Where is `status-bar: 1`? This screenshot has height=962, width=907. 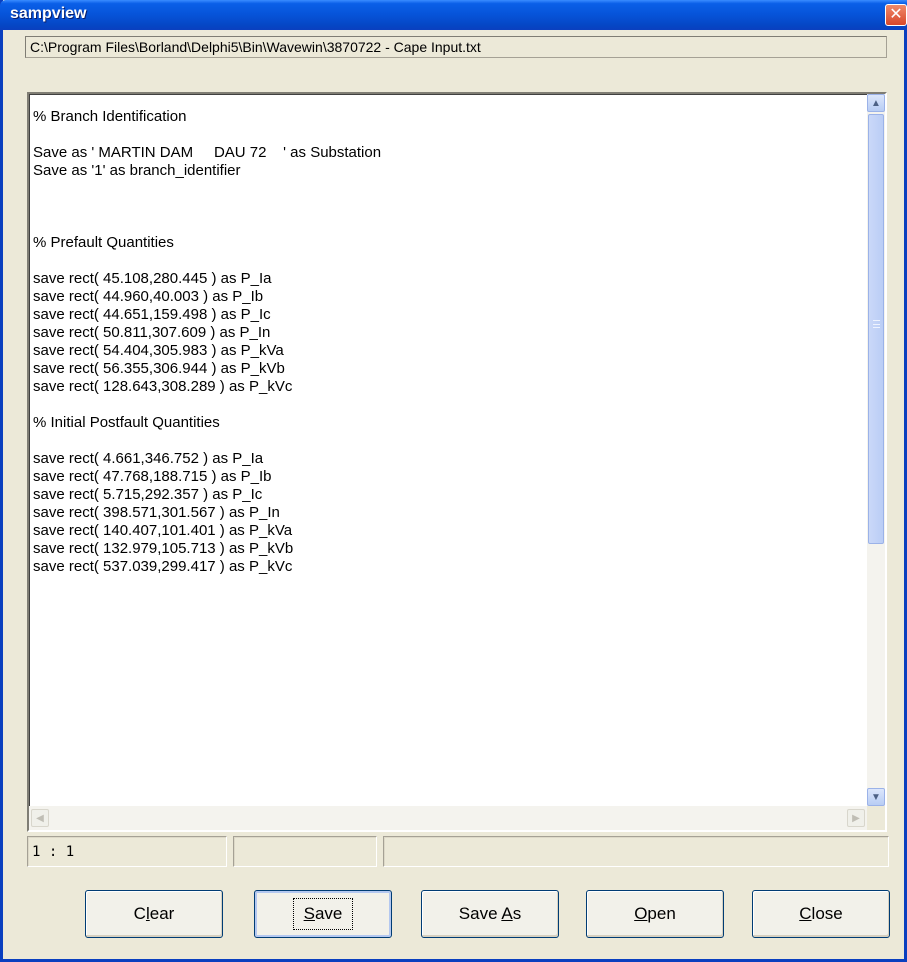
status-bar: 1 is located at coordinates (458, 852).